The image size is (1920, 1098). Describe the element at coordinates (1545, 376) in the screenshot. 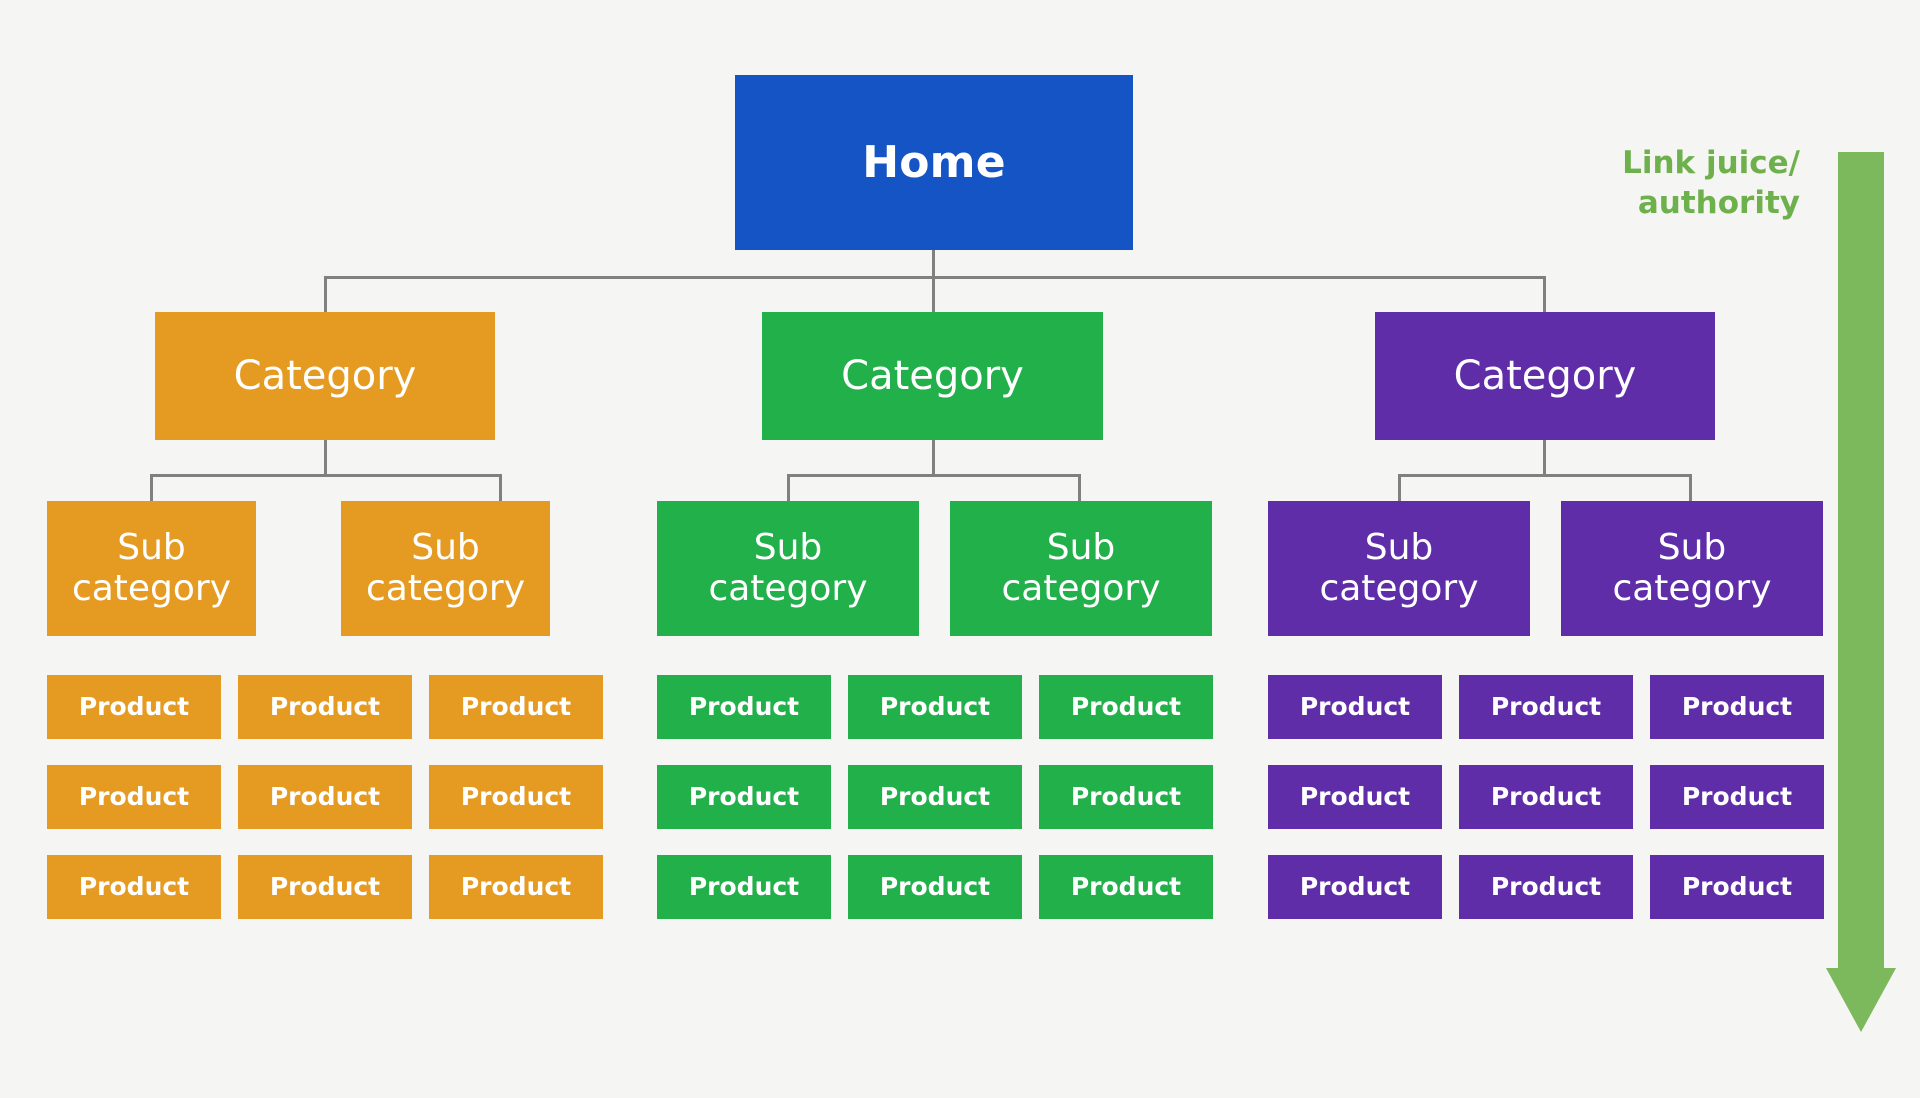

I see `node-category-3: Category` at that location.